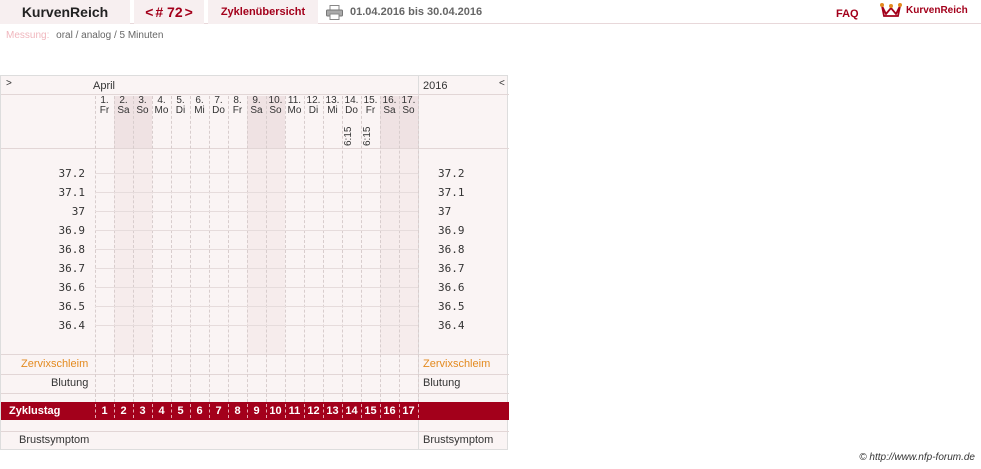 The height and width of the screenshot is (469, 981). I want to click on day-column-header: 5. Di, so click(180, 122).